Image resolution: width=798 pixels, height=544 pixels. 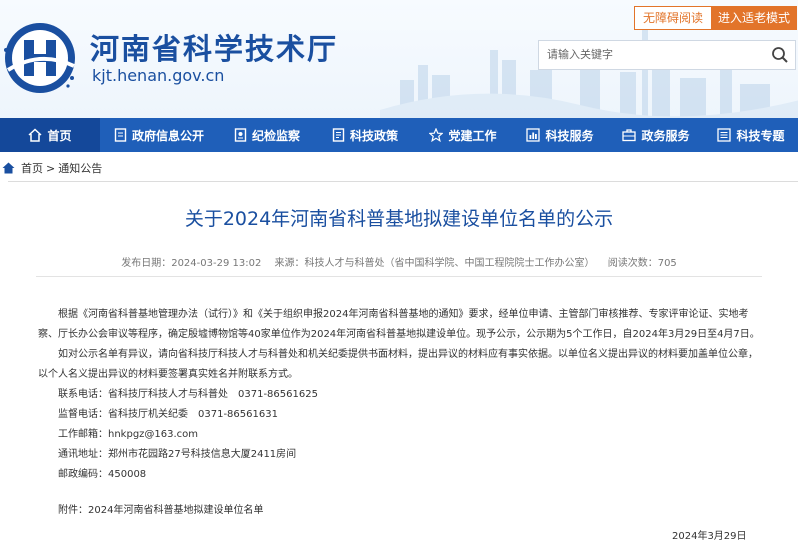 I want to click on nav-label: 科技服务, so click(x=569, y=135).